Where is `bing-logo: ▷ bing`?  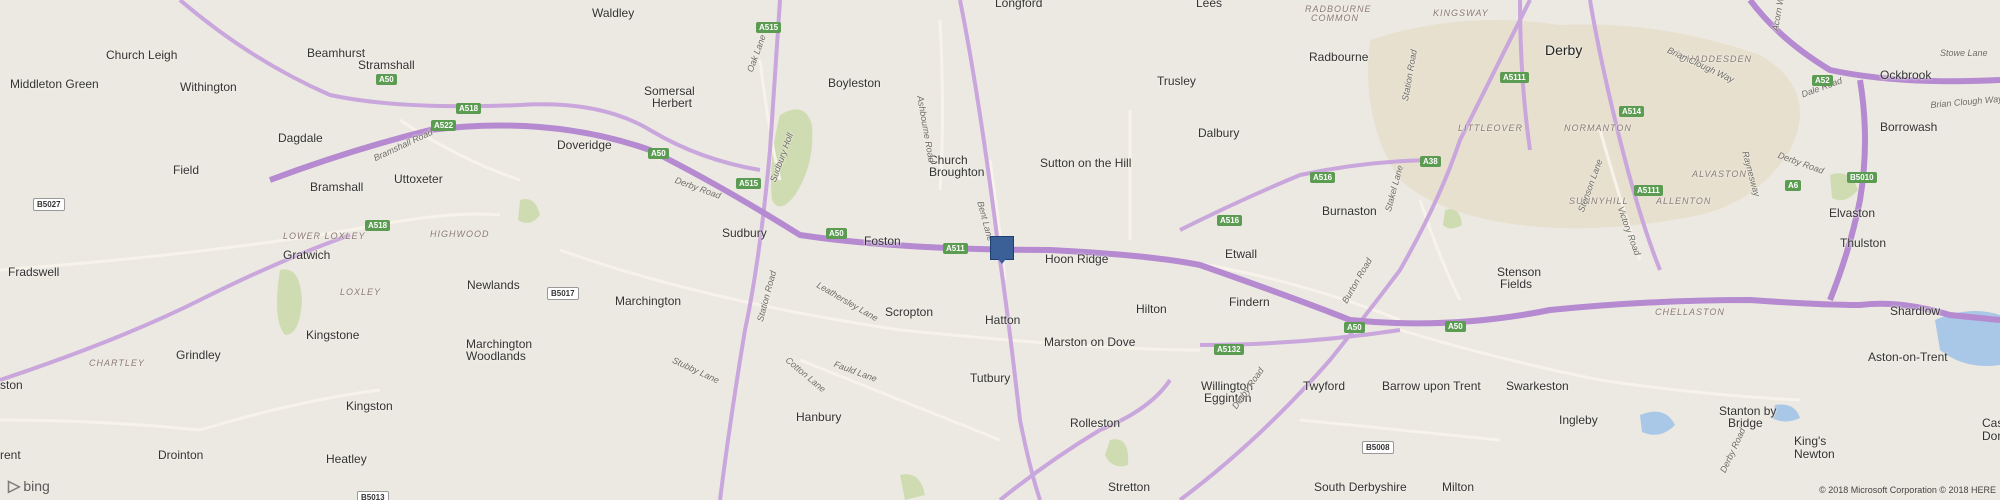
bing-logo: ▷ bing is located at coordinates (29, 486).